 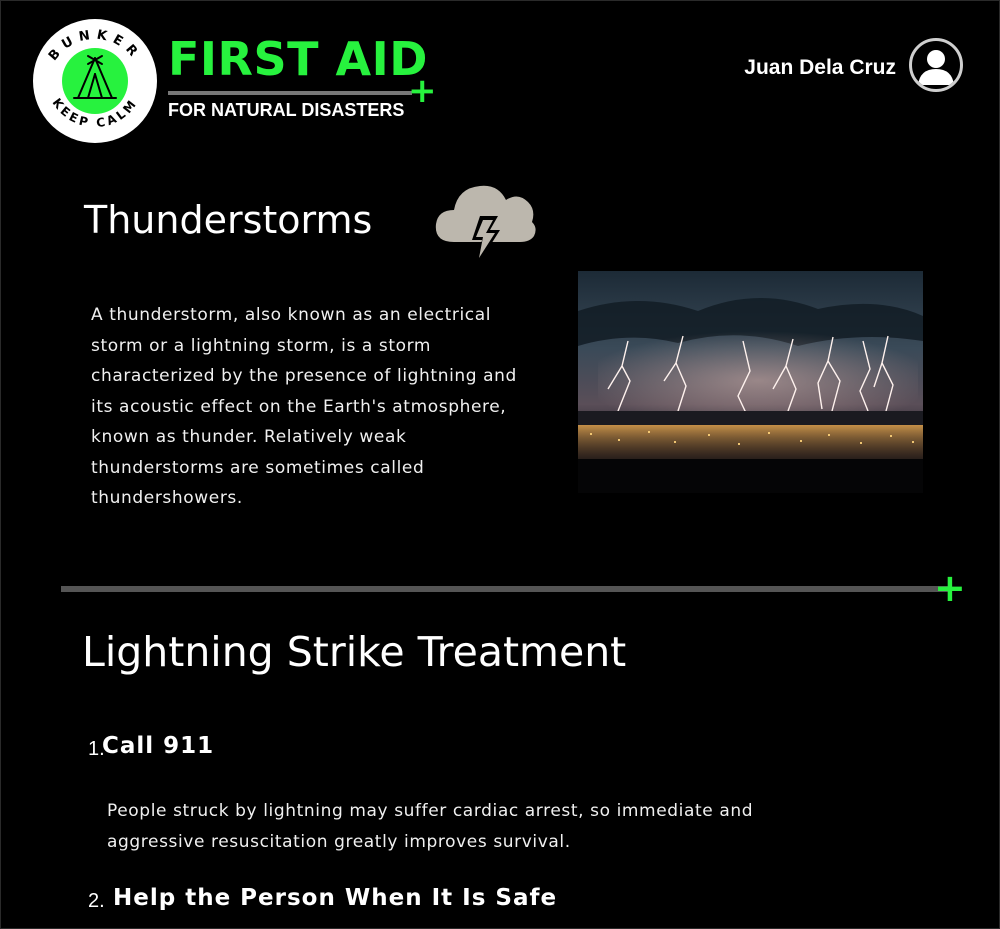 I want to click on lightning-storm-photo, so click(x=750, y=382).